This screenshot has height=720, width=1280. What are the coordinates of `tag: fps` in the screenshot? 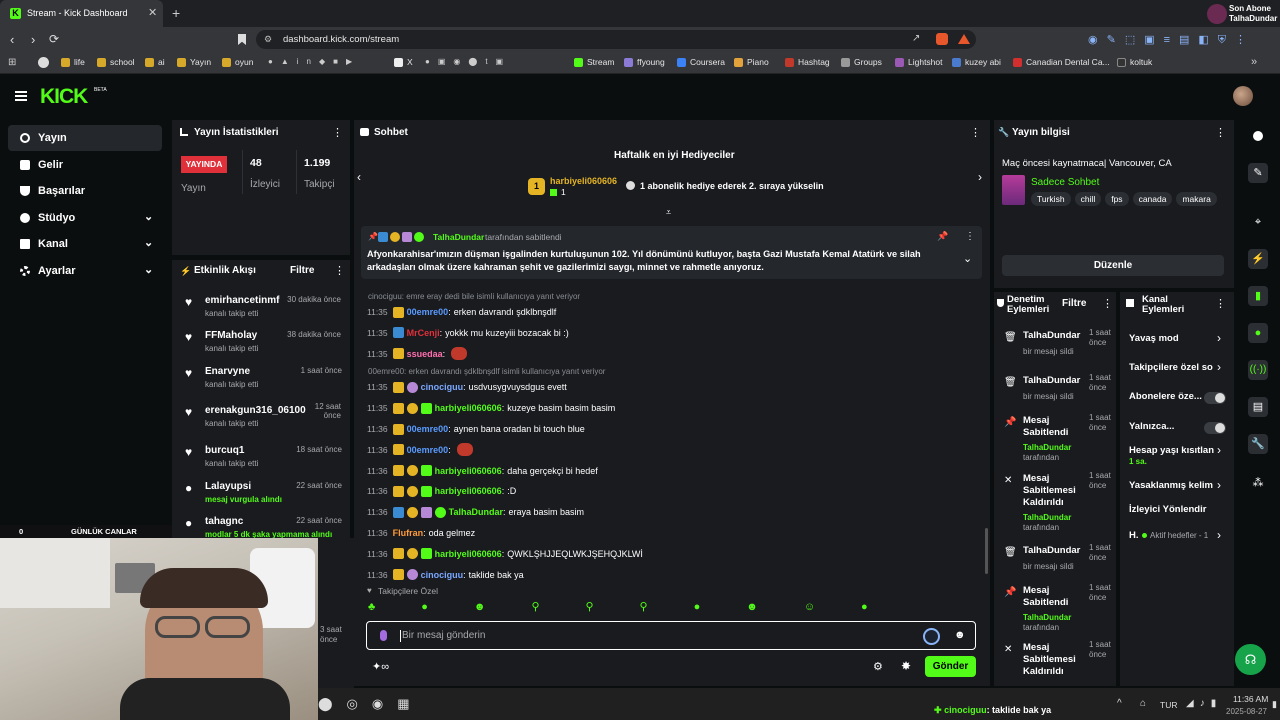 It's located at (1117, 199).